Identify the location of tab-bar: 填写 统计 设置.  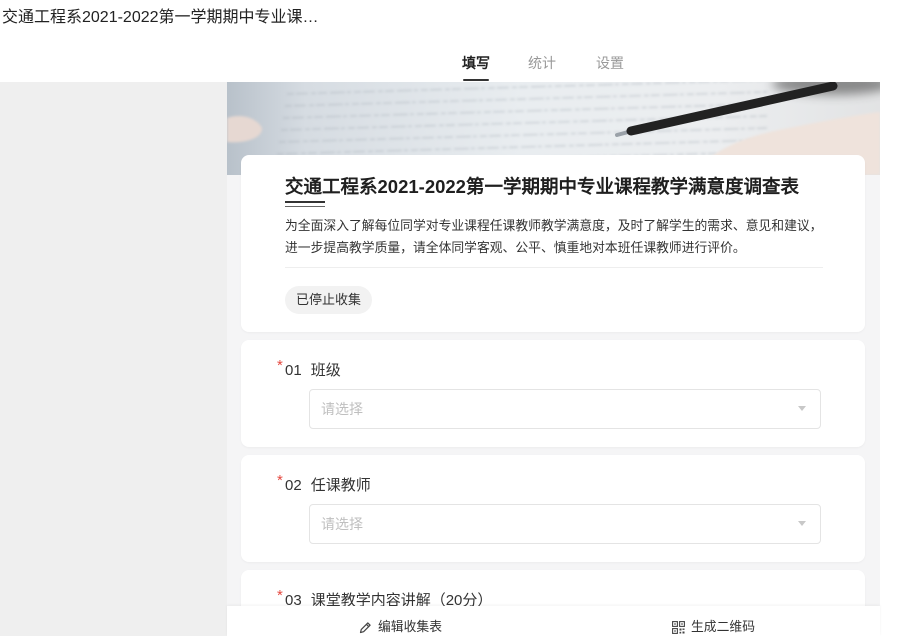
(450, 41).